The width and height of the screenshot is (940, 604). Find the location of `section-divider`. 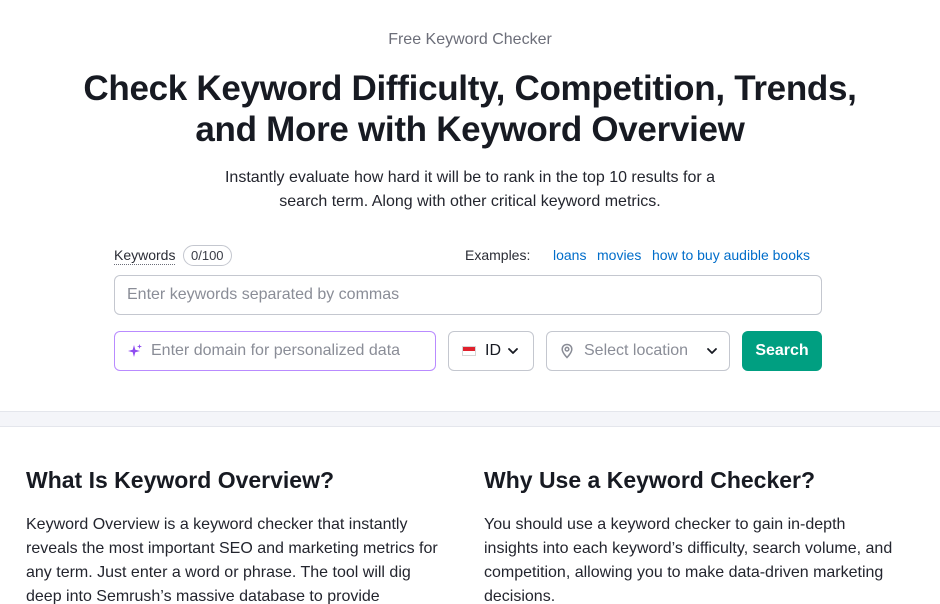

section-divider is located at coordinates (470, 419).